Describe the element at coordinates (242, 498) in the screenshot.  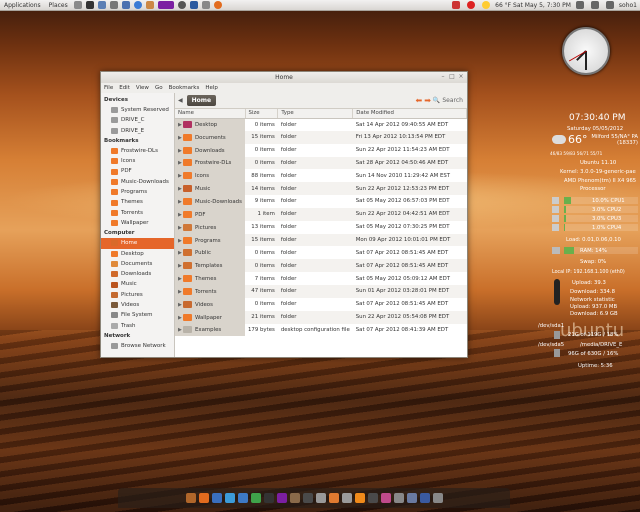
I see `libreoffice-writer-dock-icon` at that location.